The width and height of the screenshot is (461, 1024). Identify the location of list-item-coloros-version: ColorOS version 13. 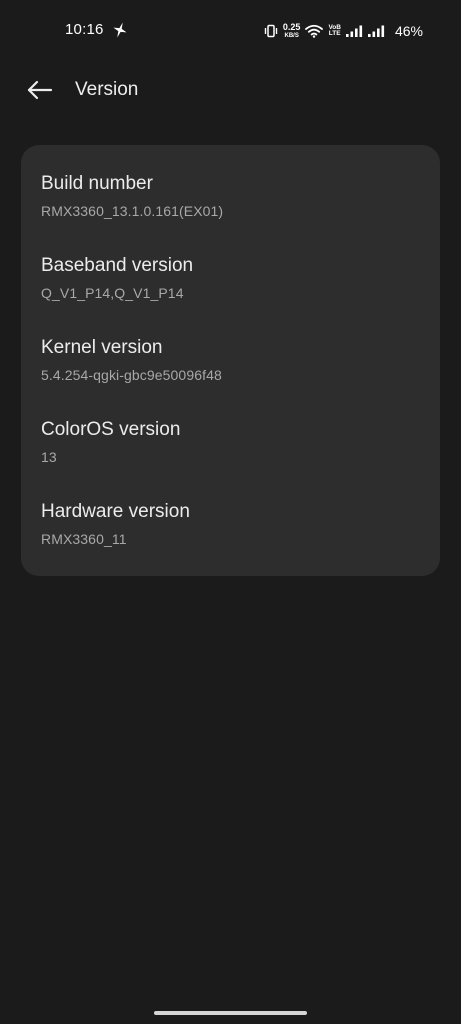
(230, 432).